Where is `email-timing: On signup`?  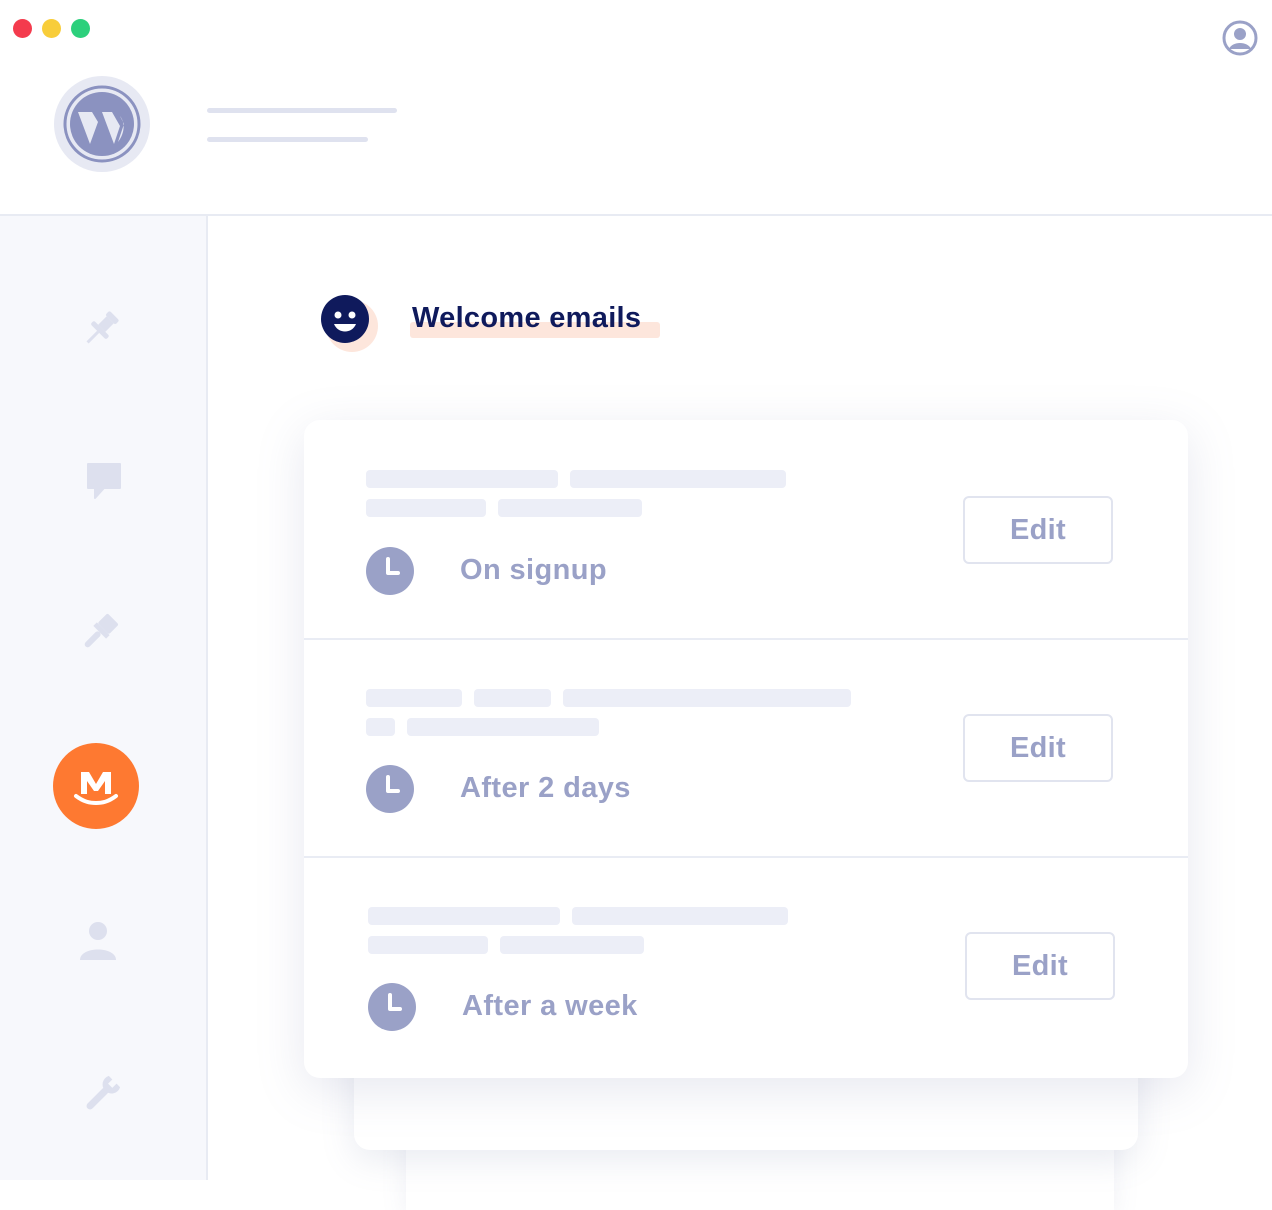 email-timing: On signup is located at coordinates (533, 570).